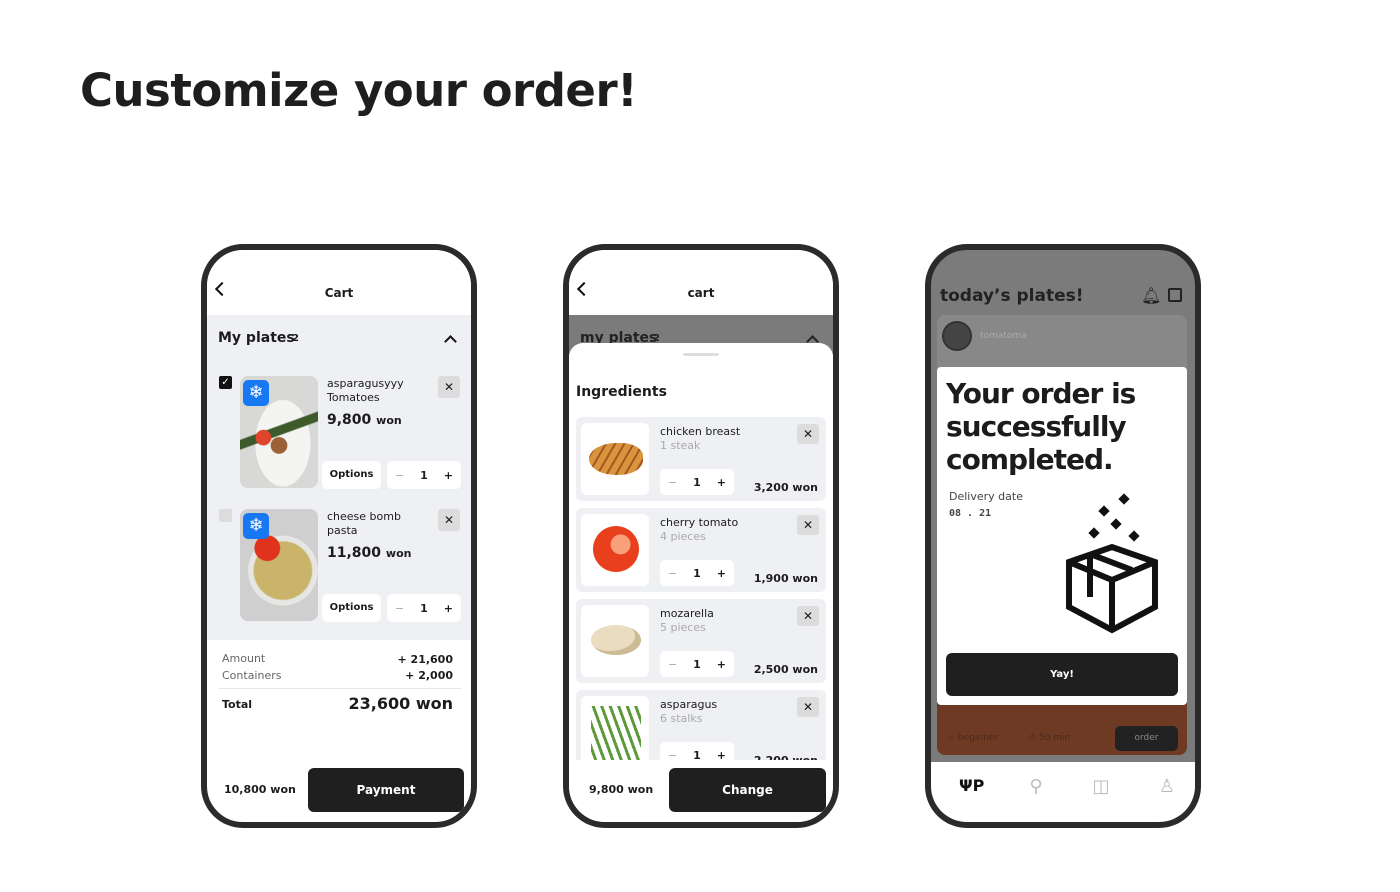 The height and width of the screenshot is (892, 1400). Describe the element at coordinates (450, 341) in the screenshot. I see `chevron-up-icon` at that location.